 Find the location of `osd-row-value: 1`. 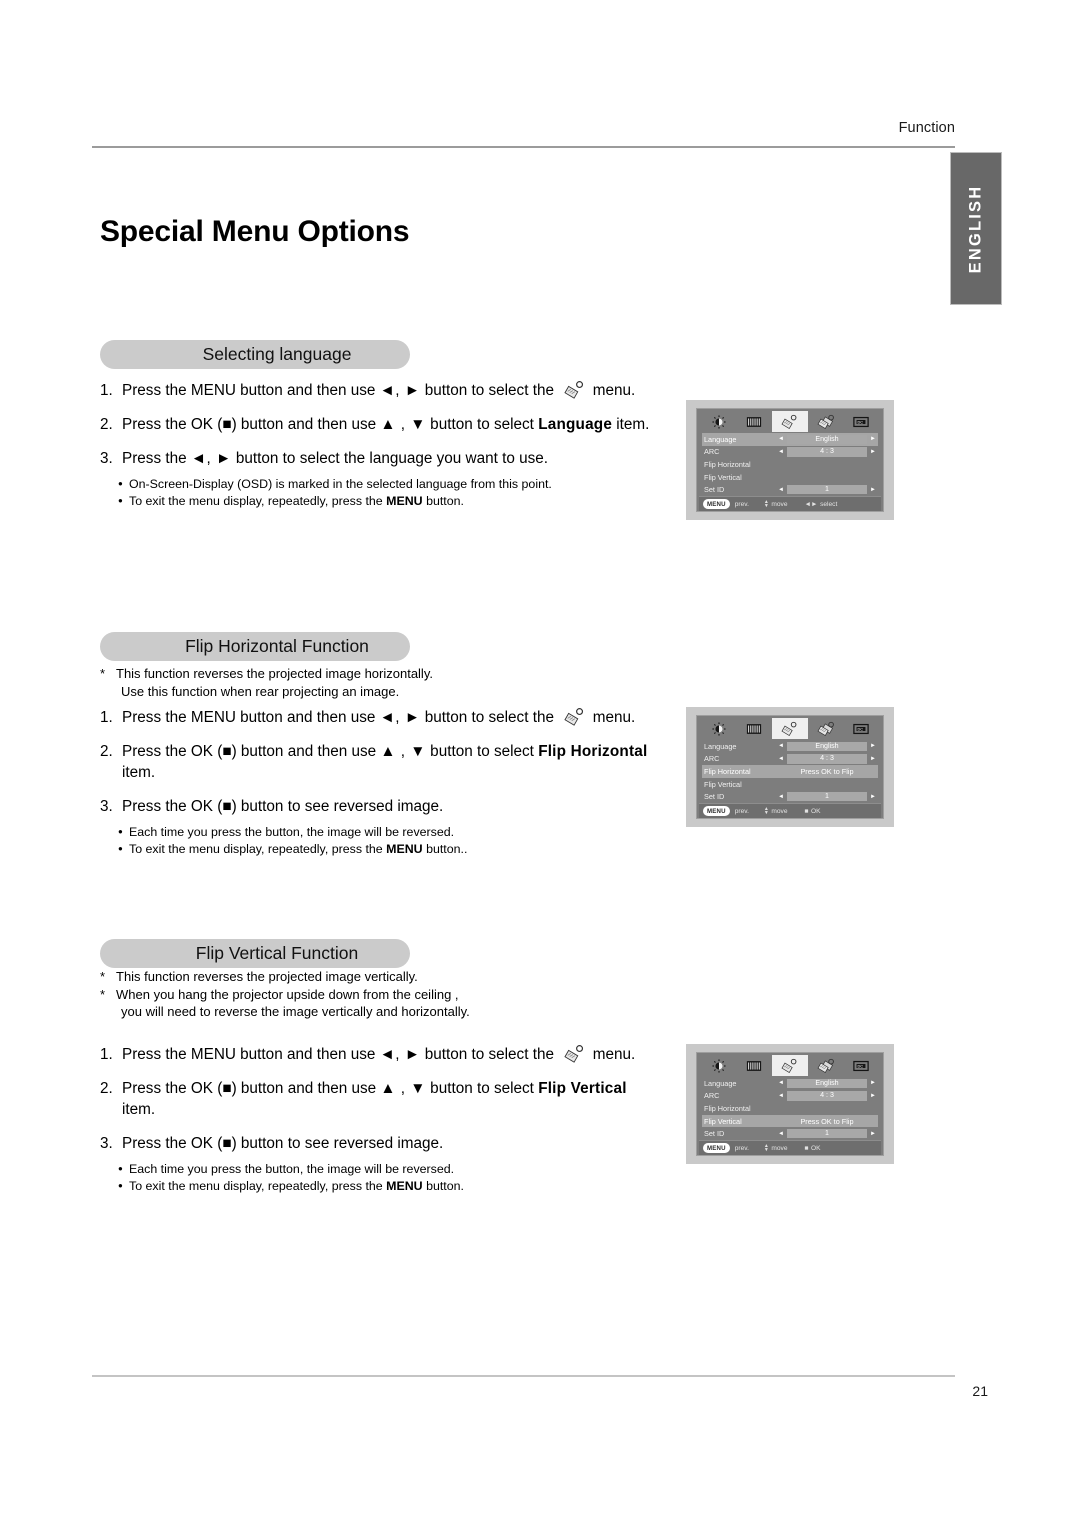

osd-row-value: 1 is located at coordinates (827, 1133).